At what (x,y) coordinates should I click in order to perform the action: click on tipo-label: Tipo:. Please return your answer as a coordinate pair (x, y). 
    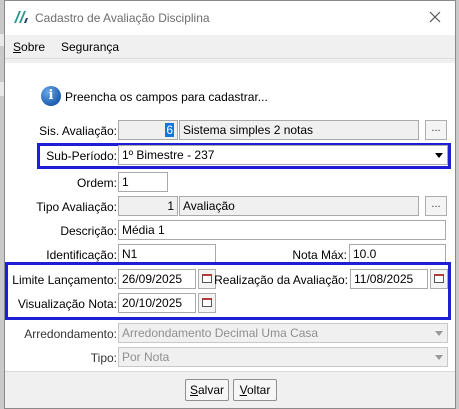
    Looking at the image, I should click on (103, 358).